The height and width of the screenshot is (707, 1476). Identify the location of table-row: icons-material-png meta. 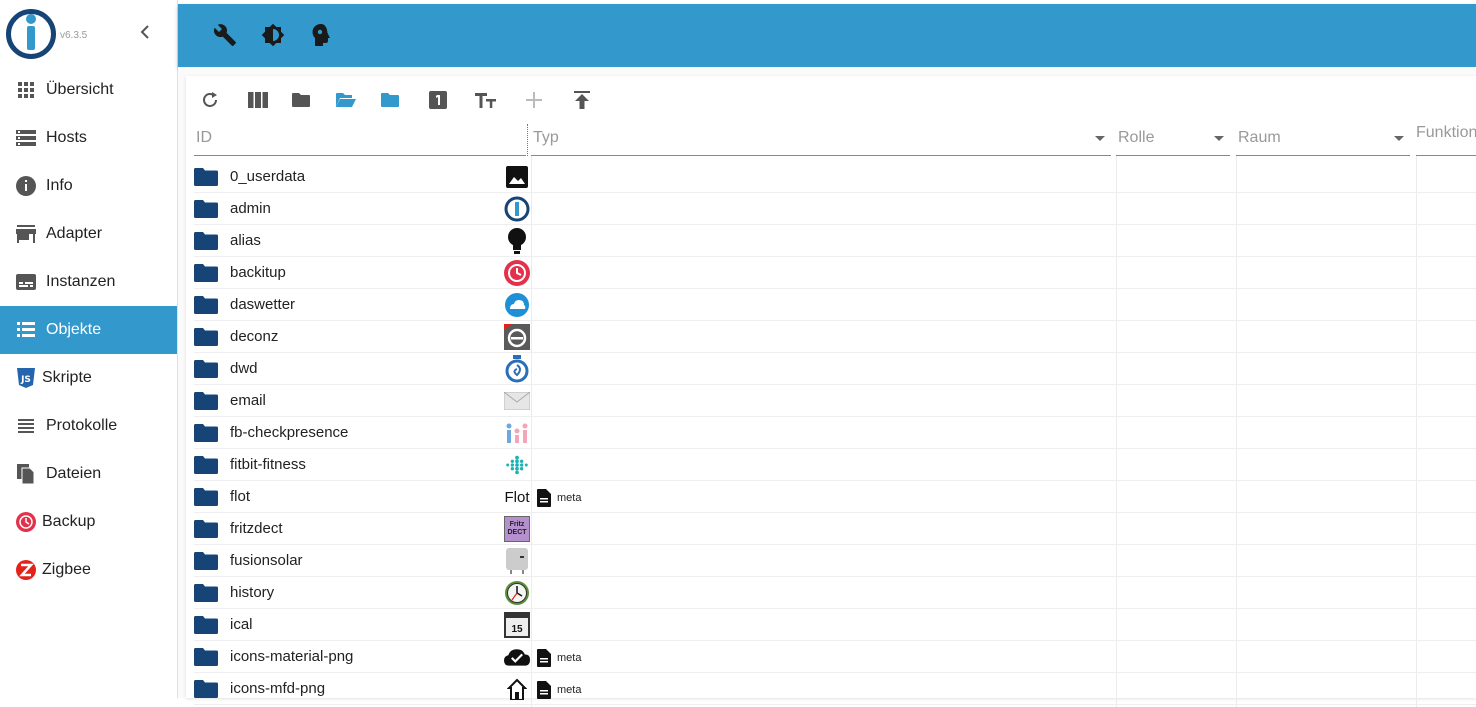
(835, 657).